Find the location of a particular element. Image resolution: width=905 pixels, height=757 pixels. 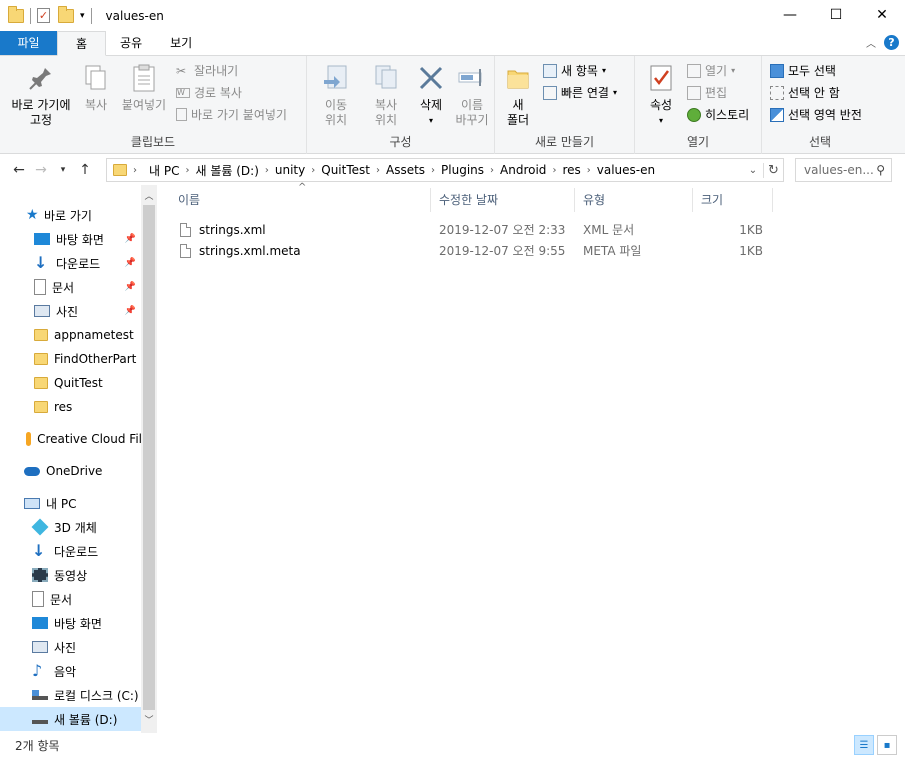

maximize-button: ☐ is located at coordinates (836, 15).